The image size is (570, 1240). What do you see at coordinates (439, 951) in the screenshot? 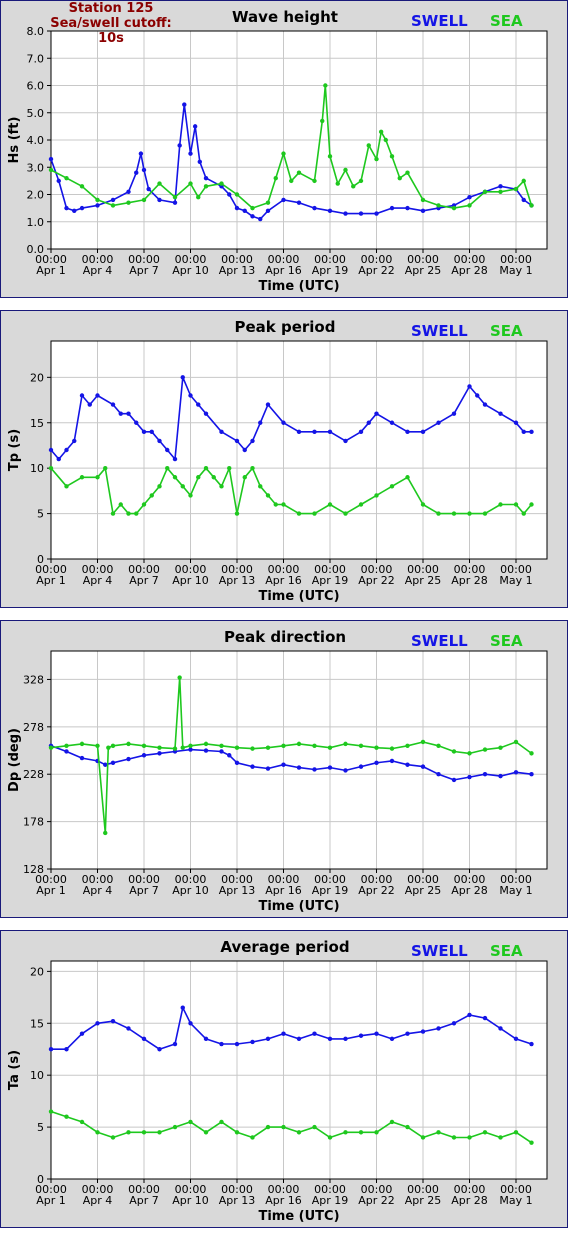
I see `legend-swell: SWELL` at bounding box center [439, 951].